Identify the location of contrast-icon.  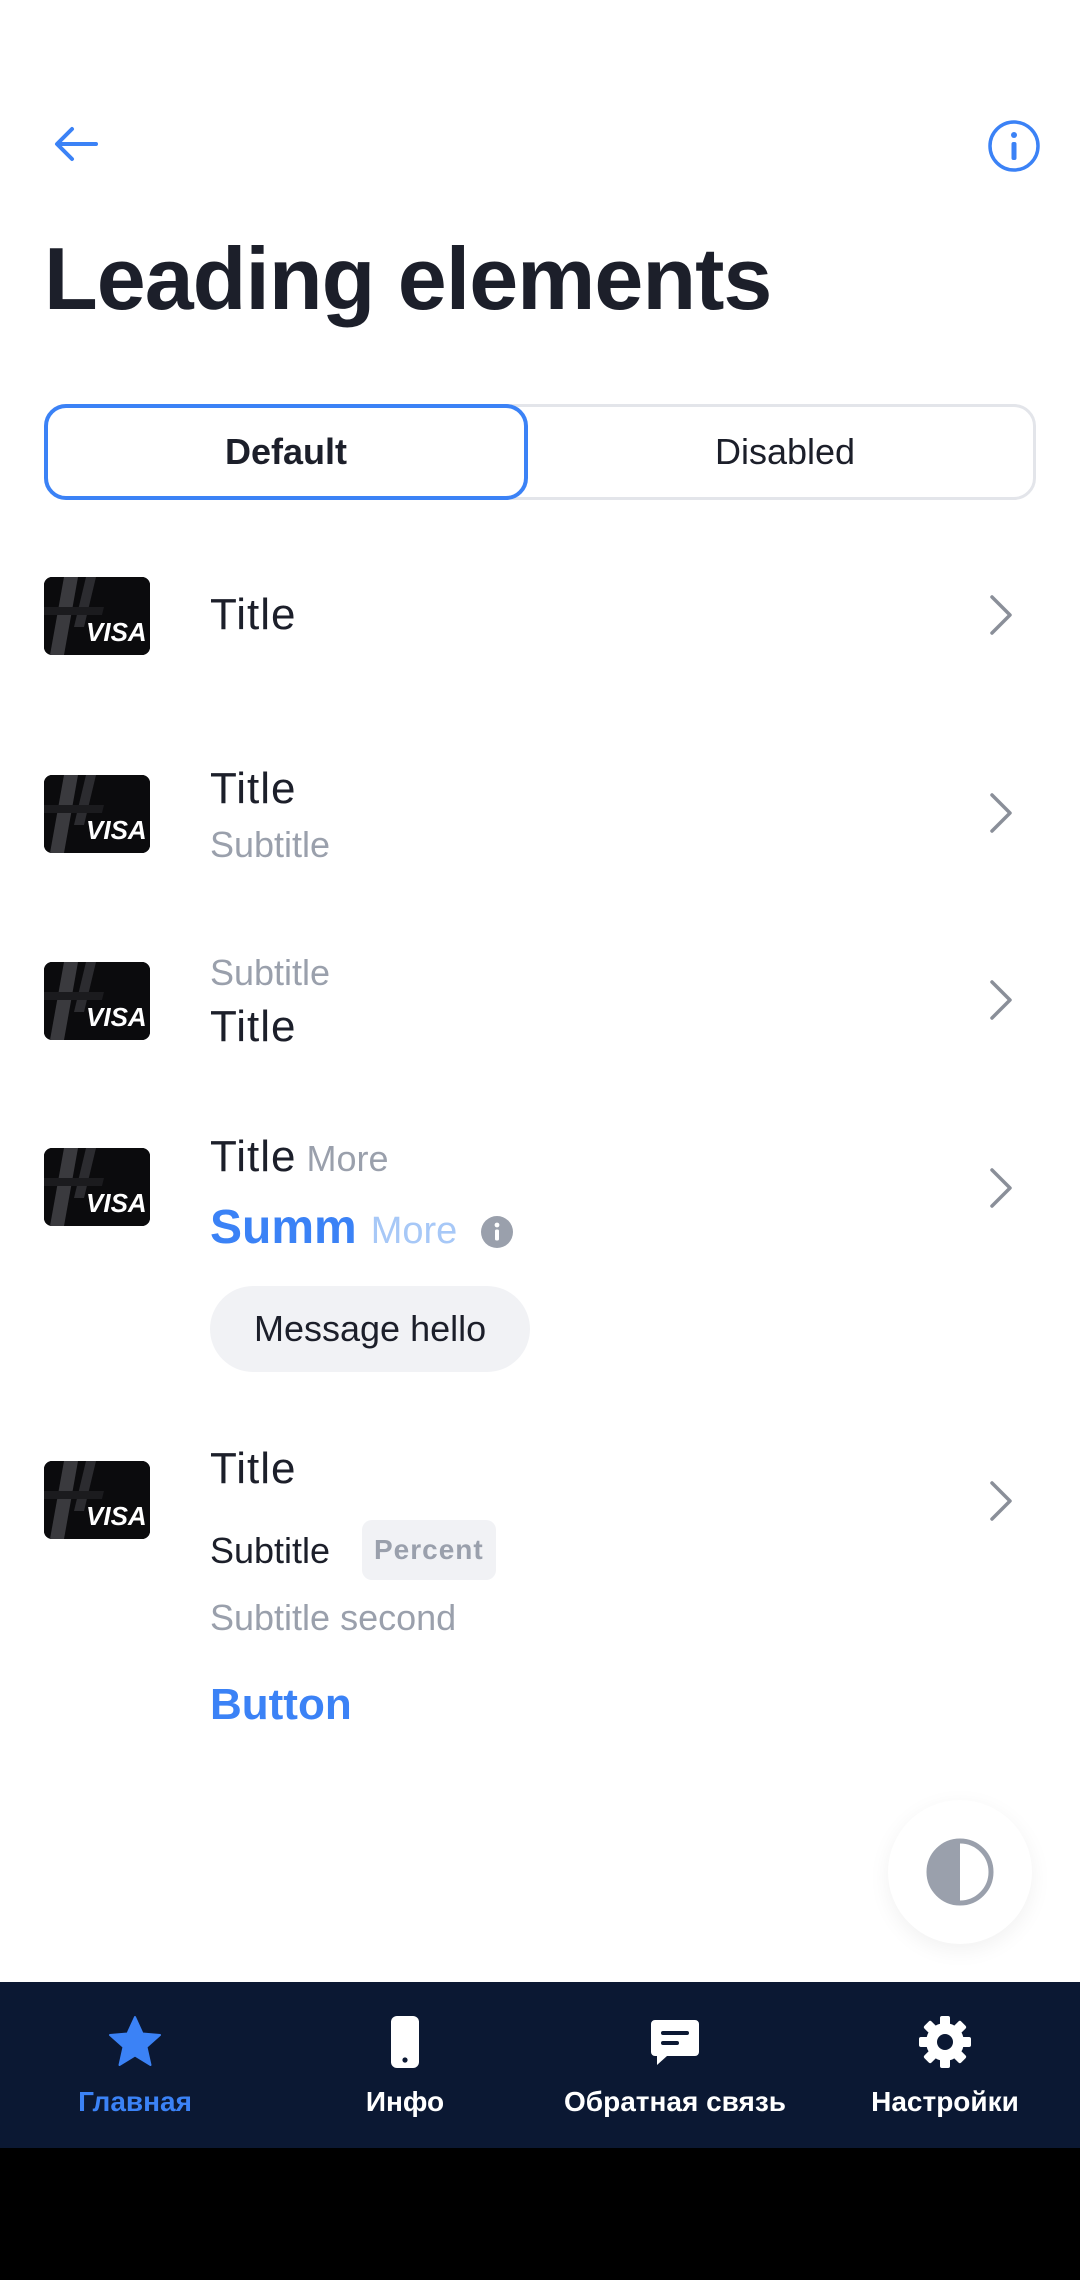
(960, 1872).